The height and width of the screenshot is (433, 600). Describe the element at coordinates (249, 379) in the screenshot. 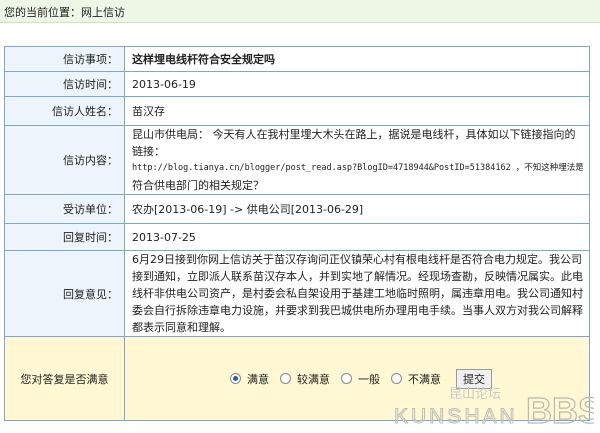

I see `rating-option-satisfied: 满意` at that location.